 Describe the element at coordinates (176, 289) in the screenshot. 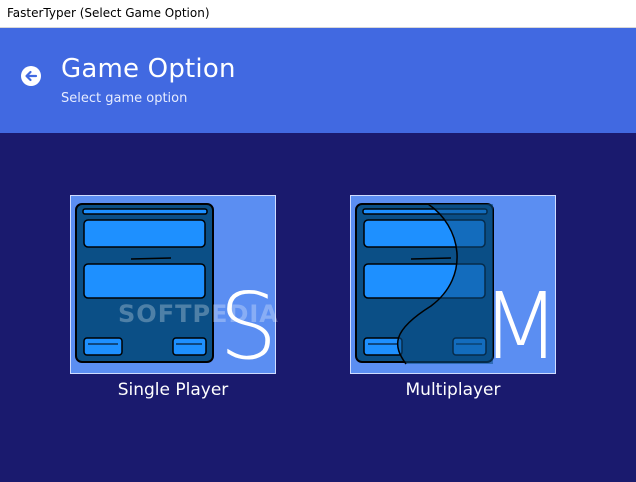

I see `single-player-illustration: S` at that location.